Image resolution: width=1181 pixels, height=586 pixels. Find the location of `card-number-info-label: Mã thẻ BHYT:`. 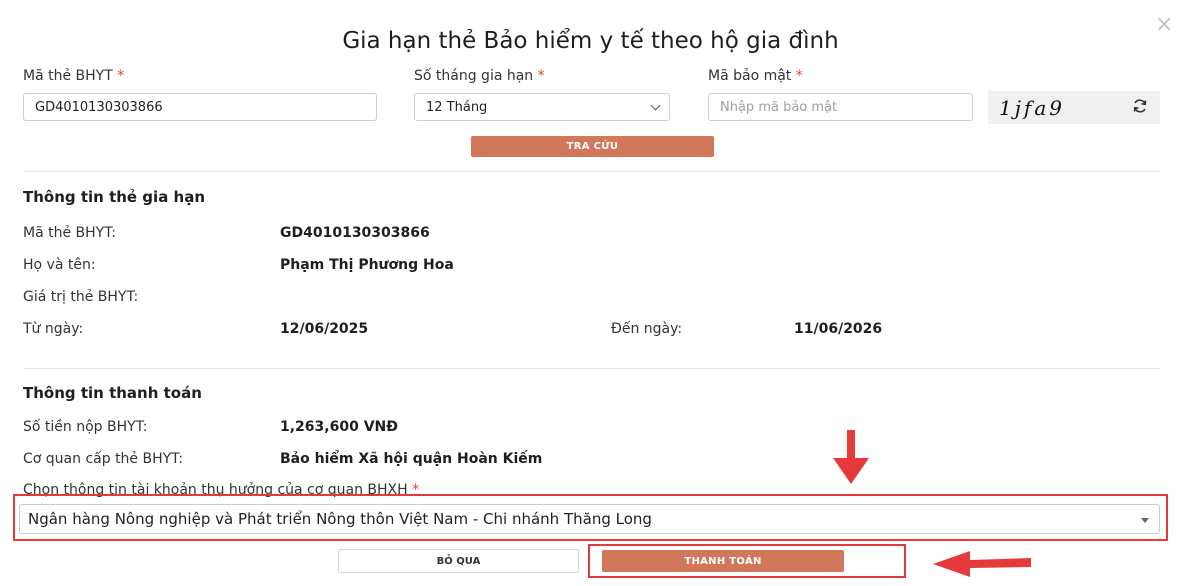

card-number-info-label: Mã thẻ BHYT: is located at coordinates (69, 233).